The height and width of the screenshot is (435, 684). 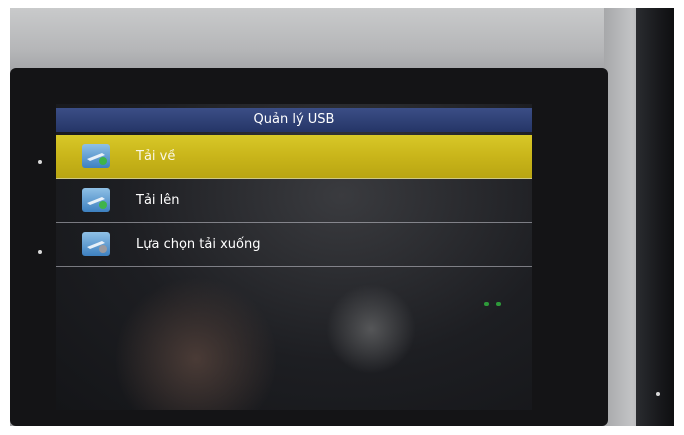 I want to click on upload-icon, so click(x=96, y=200).